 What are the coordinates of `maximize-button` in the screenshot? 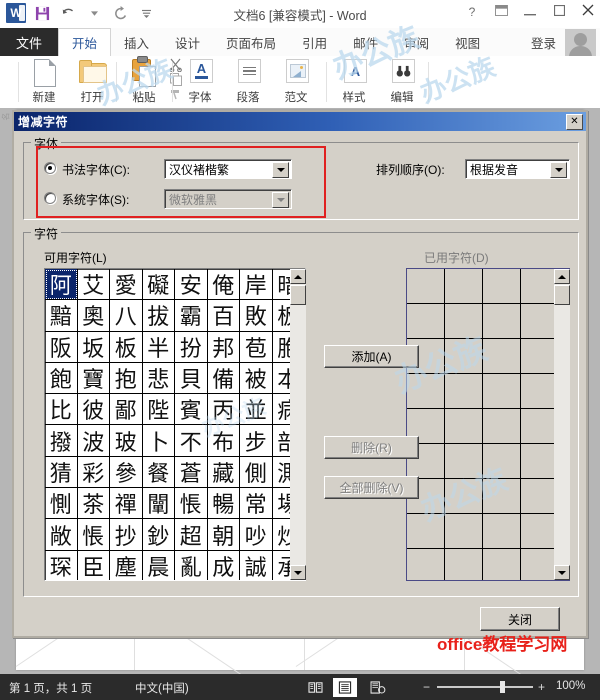 It's located at (559, 12).